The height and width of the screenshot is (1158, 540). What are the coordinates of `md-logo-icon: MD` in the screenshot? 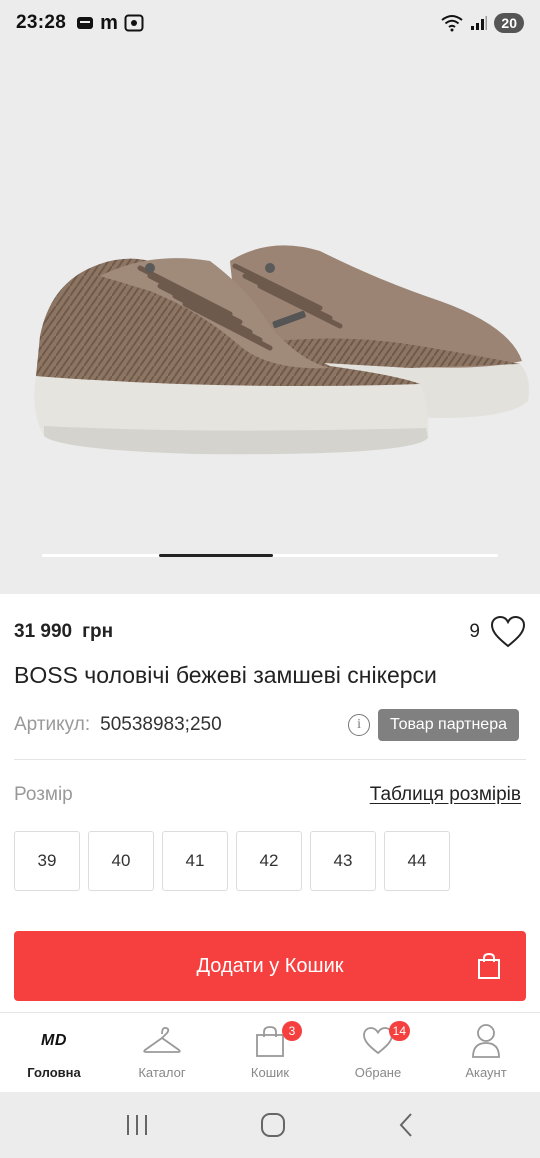 It's located at (54, 1041).